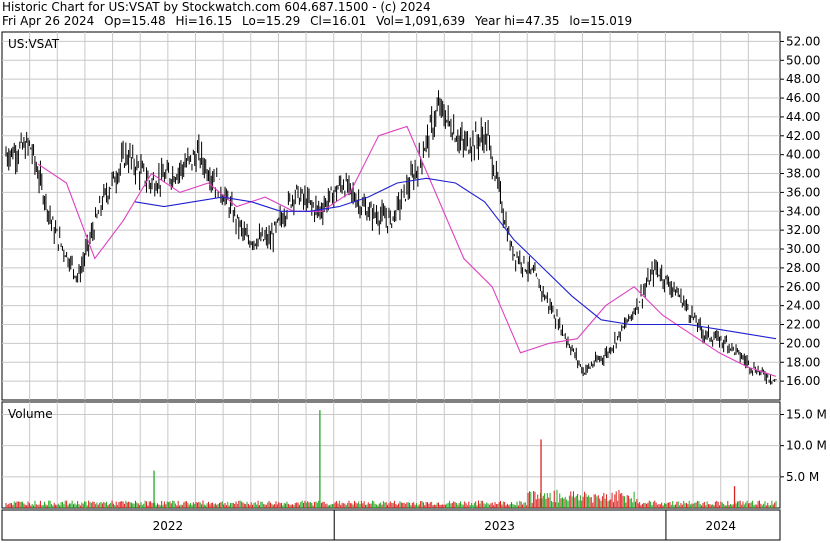 The image size is (830, 543). I want to click on year-label: 2024, so click(720, 526).